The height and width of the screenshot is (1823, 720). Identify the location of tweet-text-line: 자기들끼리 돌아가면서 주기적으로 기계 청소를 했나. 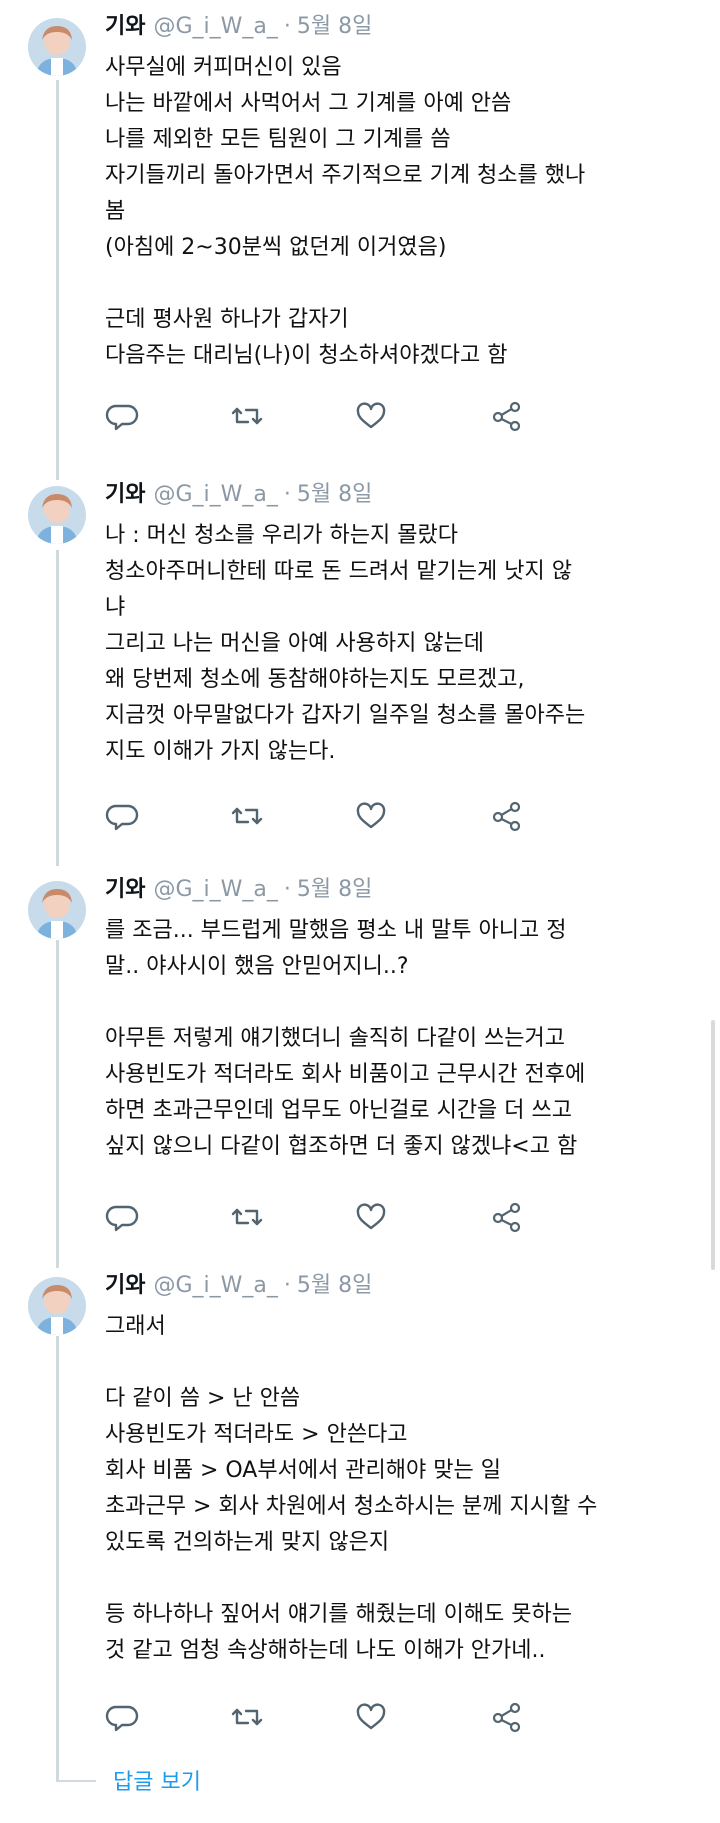
(345, 175).